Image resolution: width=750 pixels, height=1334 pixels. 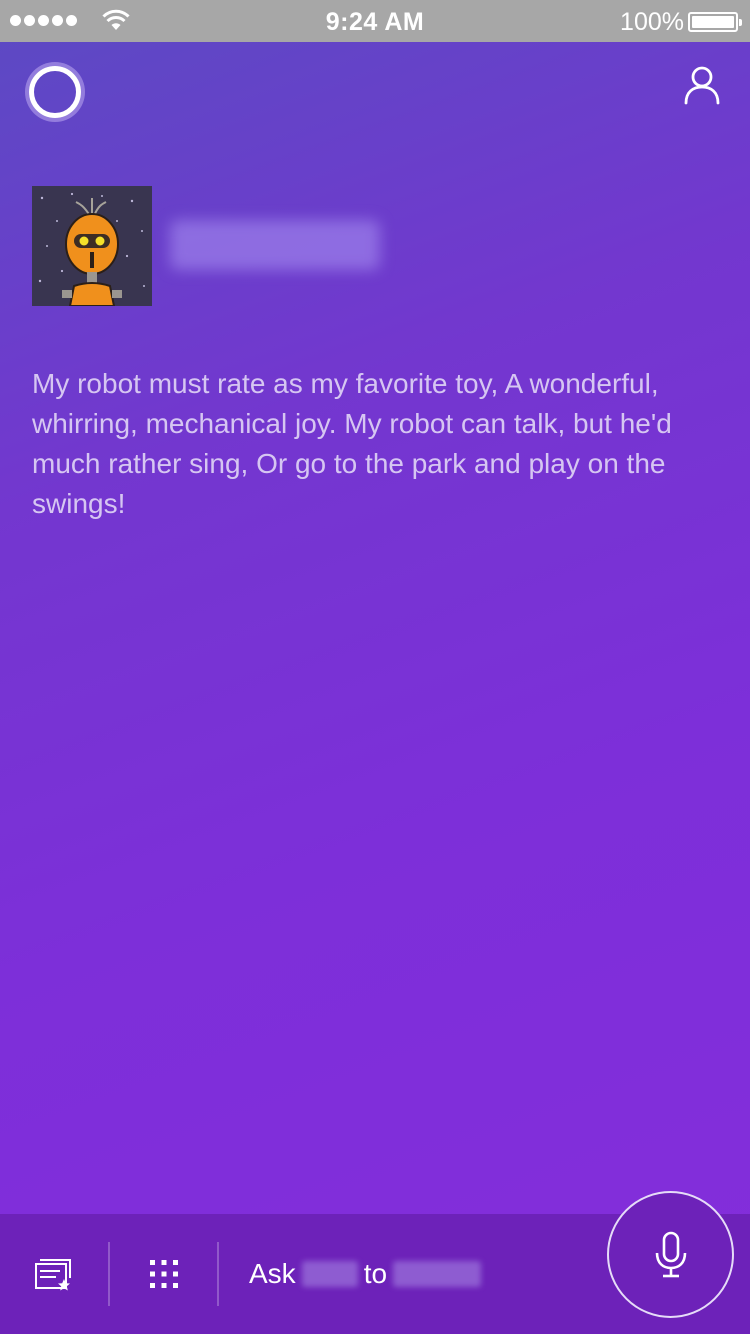 What do you see at coordinates (437, 1274) in the screenshot?
I see `redacted-text` at bounding box center [437, 1274].